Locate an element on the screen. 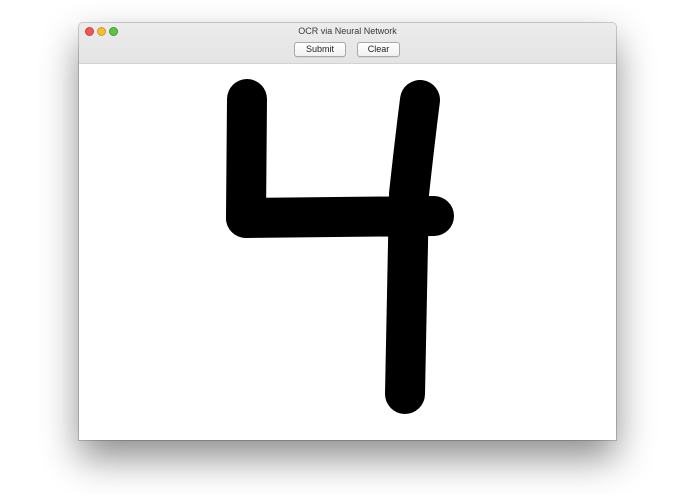 Image resolution: width=695 pixels, height=494 pixels. clear-button: Clear is located at coordinates (378, 49).